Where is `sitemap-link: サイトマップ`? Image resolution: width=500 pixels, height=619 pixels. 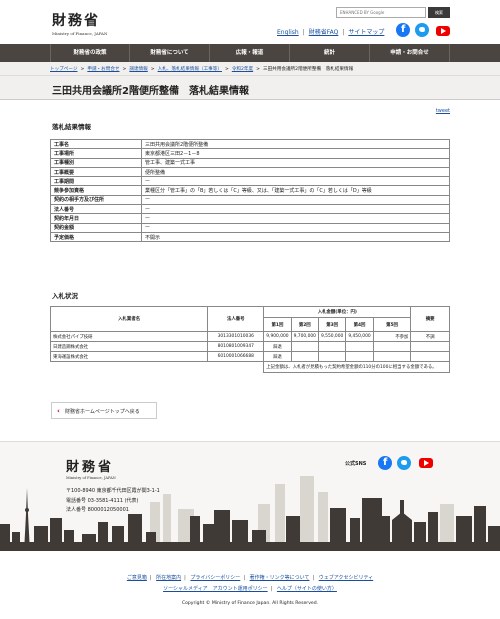
sitemap-link: サイトマップ is located at coordinates (366, 32).